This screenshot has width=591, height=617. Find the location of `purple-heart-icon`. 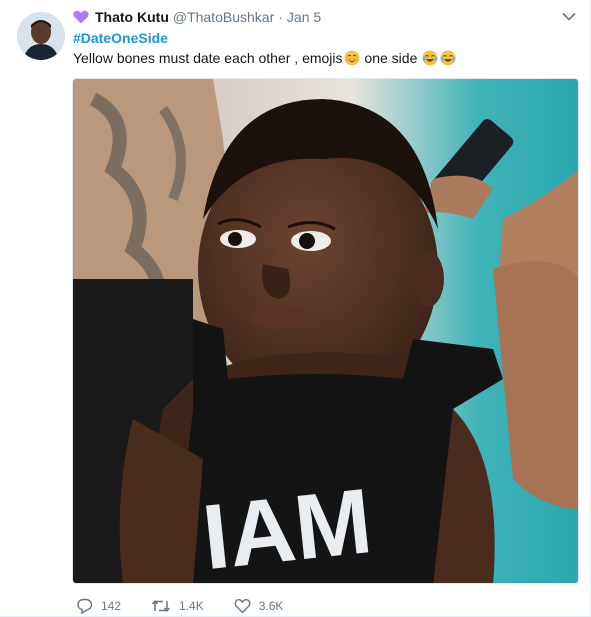

purple-heart-icon is located at coordinates (81, 17).